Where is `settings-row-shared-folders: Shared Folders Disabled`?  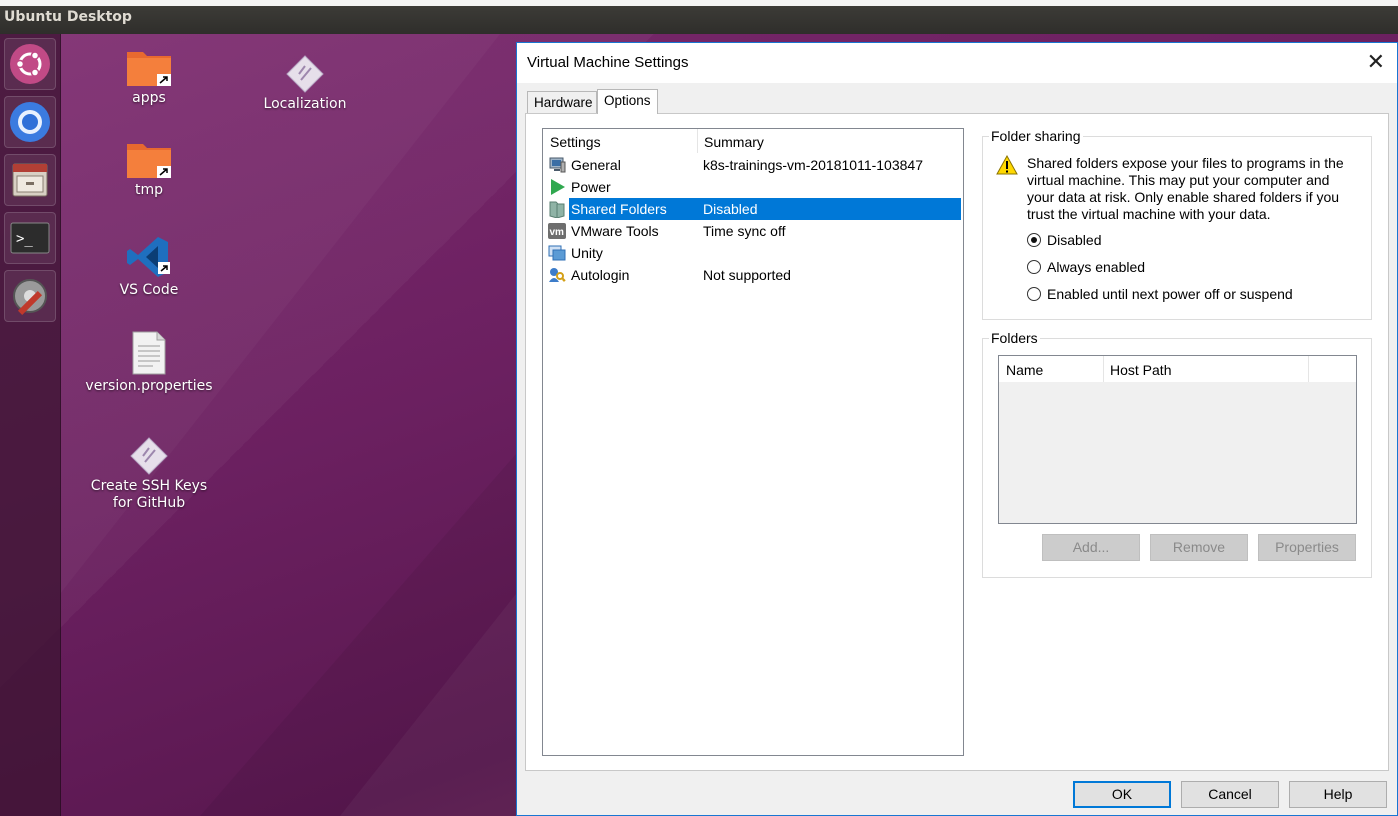
settings-row-shared-folders: Shared Folders Disabled is located at coordinates (753, 209).